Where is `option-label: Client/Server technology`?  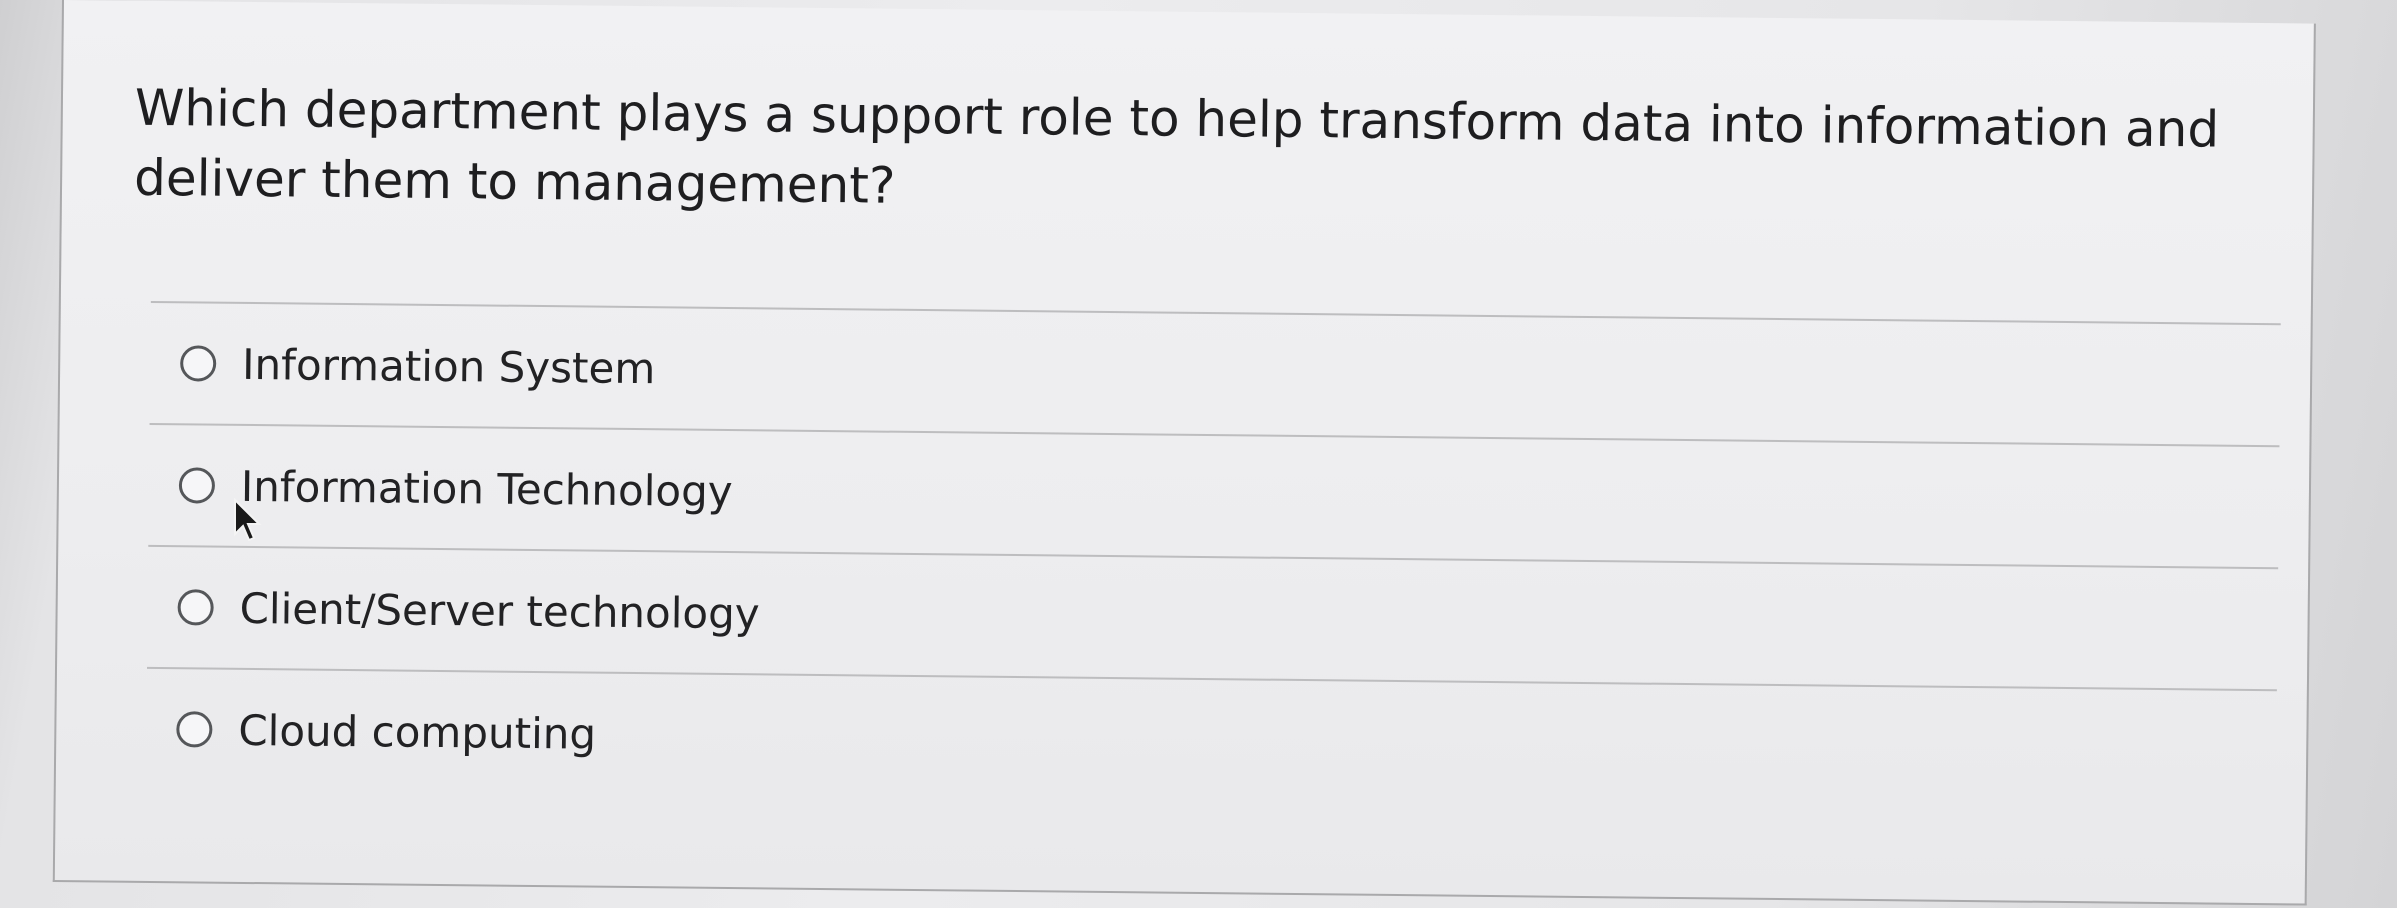 option-label: Client/Server technology is located at coordinates (499, 610).